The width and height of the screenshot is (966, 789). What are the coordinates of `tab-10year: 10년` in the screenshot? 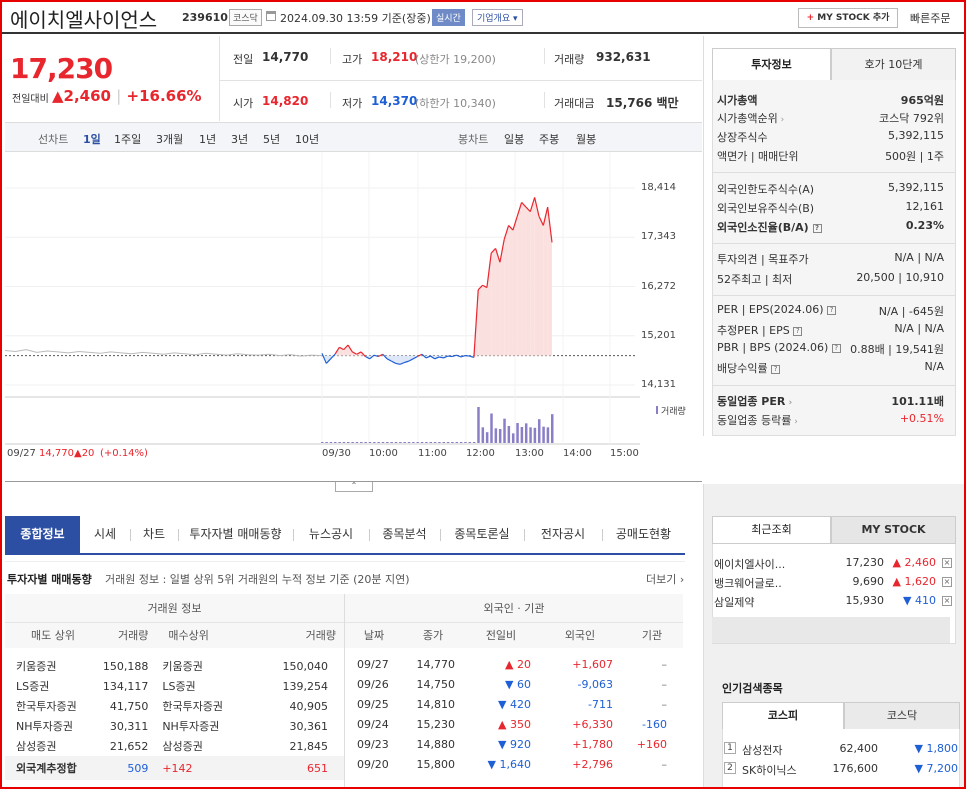 It's located at (307, 139).